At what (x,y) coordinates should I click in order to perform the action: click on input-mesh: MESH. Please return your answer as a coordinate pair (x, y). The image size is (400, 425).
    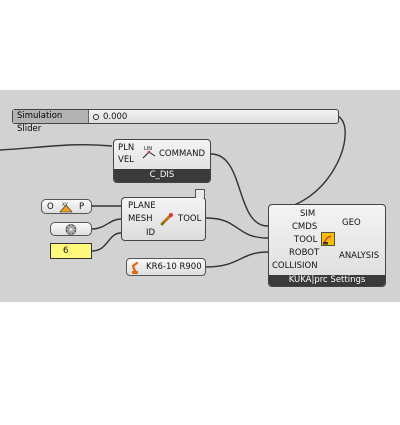
    Looking at the image, I should click on (140, 219).